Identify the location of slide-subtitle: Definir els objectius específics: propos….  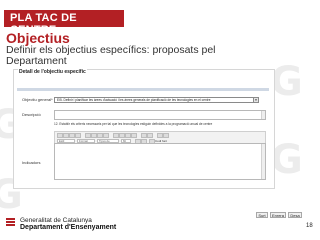
(111, 55).